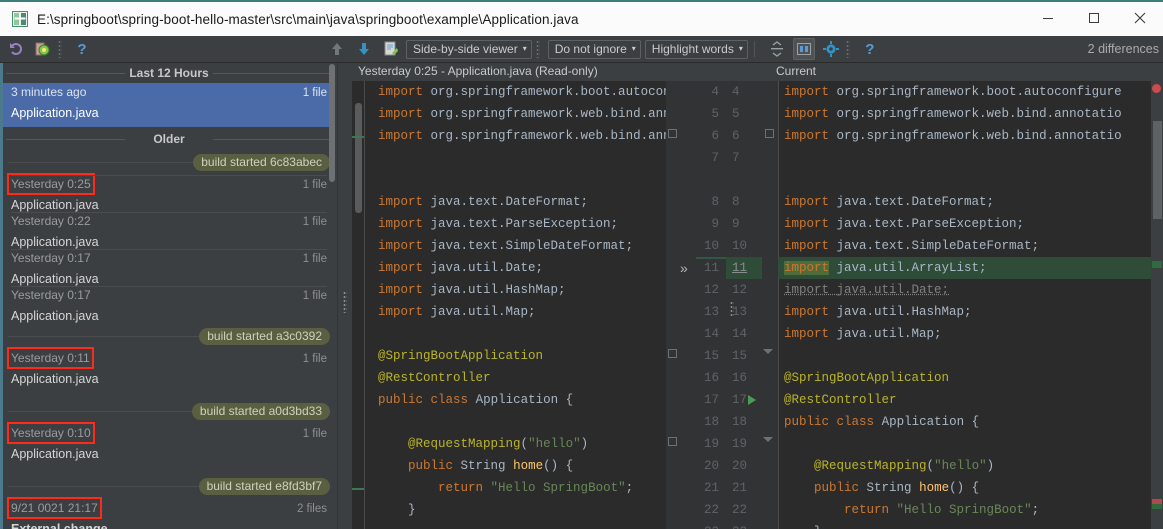 Image resolution: width=1163 pixels, height=529 pixels. I want to click on list-item: Yesterday 0:11 1 file Application.java, so click(169, 370).